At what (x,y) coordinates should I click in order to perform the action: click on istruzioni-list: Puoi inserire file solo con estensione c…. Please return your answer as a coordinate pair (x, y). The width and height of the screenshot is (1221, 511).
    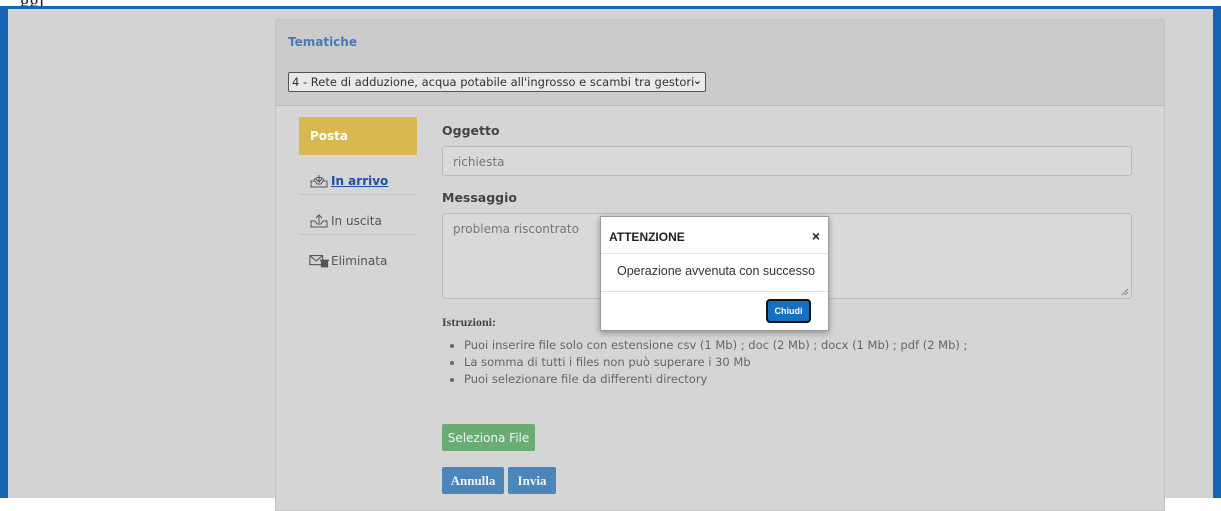
    Looking at the image, I should click on (704, 362).